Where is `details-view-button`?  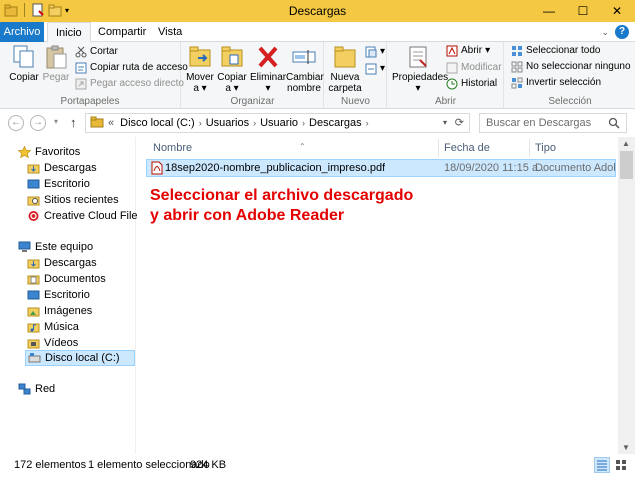
details-view-button is located at coordinates (602, 465).